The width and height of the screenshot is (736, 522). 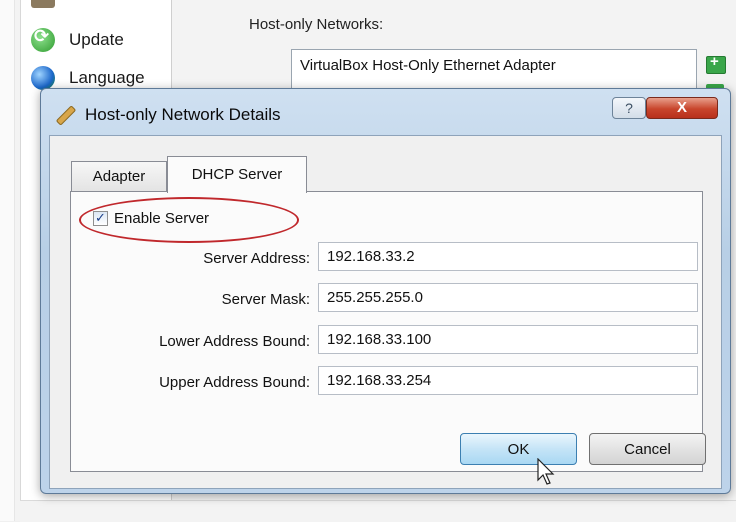 What do you see at coordinates (378, 511) in the screenshot?
I see `window-bottom-bar` at bounding box center [378, 511].